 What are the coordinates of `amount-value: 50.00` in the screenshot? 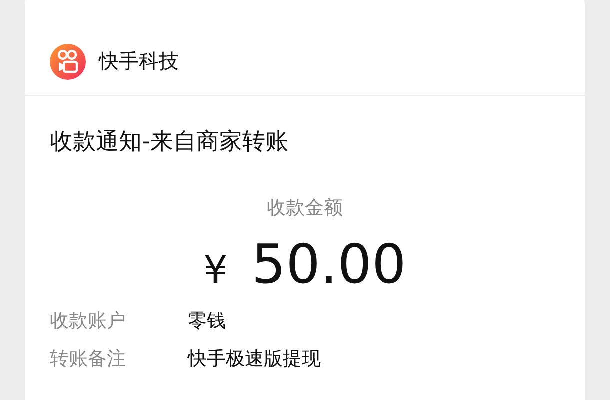 It's located at (329, 264).